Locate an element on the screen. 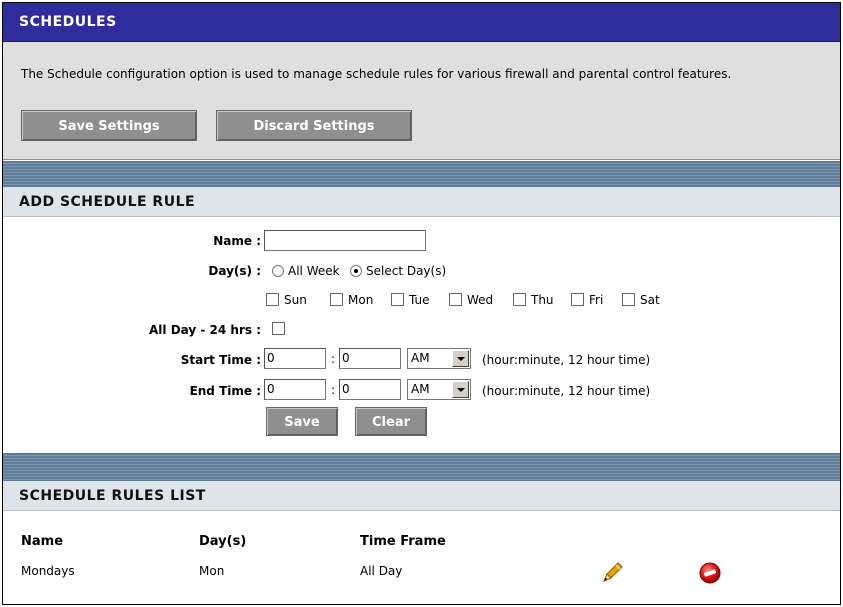 This screenshot has height=607, width=843. fri-label: Fri is located at coordinates (596, 300).